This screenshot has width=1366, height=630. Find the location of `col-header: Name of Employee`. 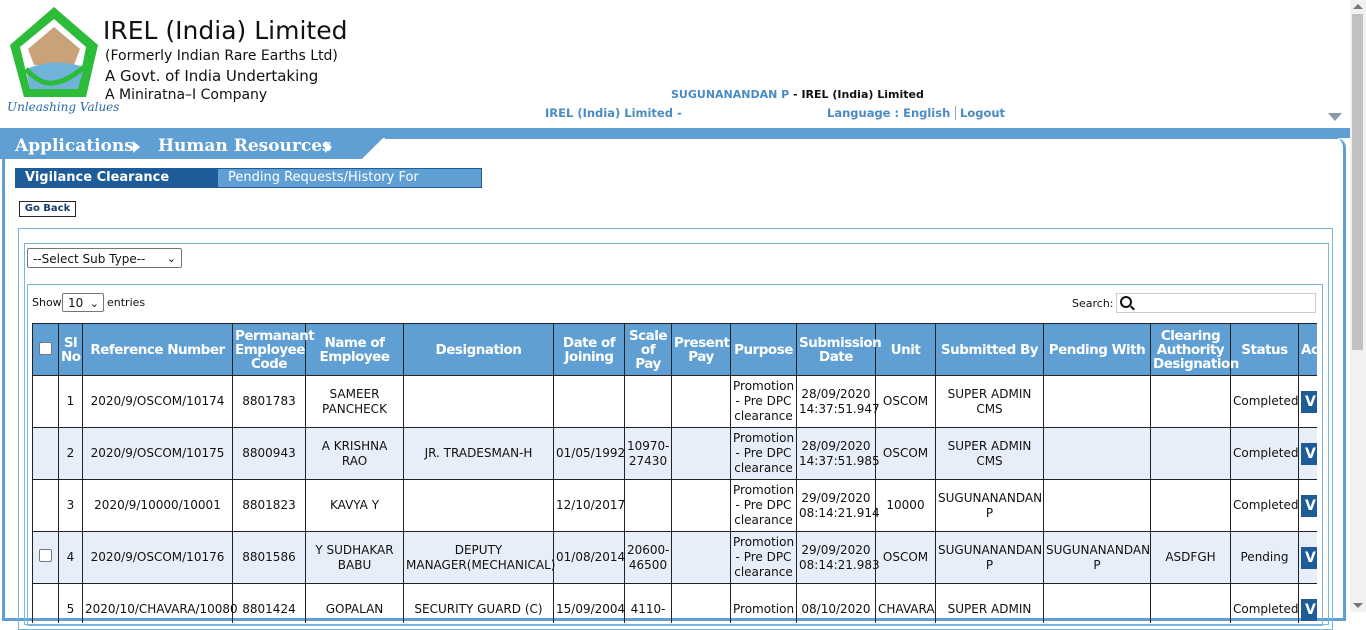

col-header: Name of Employee is located at coordinates (354, 349).